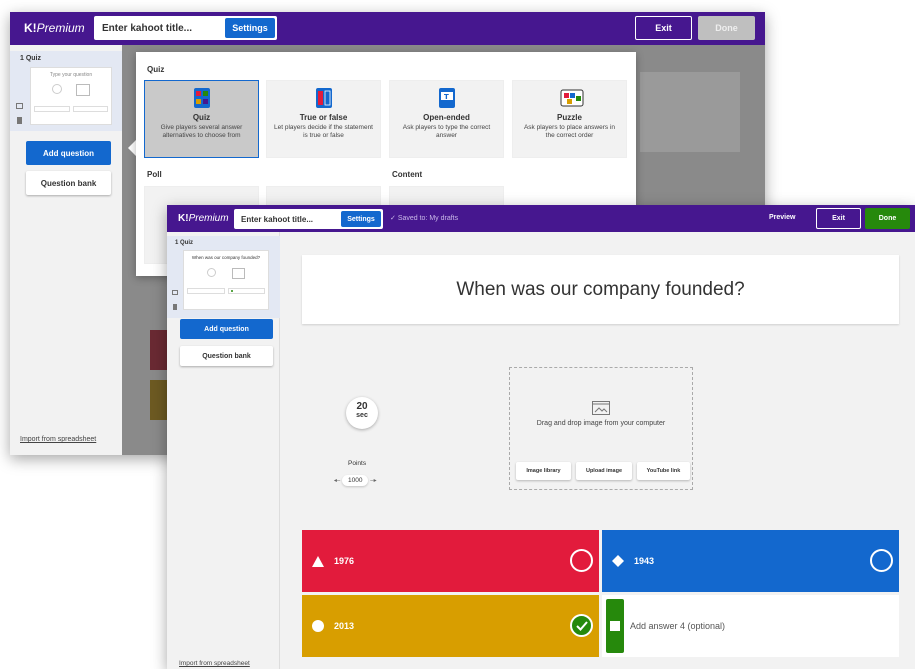 Image resolution: width=915 pixels, height=669 pixels. What do you see at coordinates (446, 132) in the screenshot?
I see `type-desc: Ask players to type the correct answer` at bounding box center [446, 132].